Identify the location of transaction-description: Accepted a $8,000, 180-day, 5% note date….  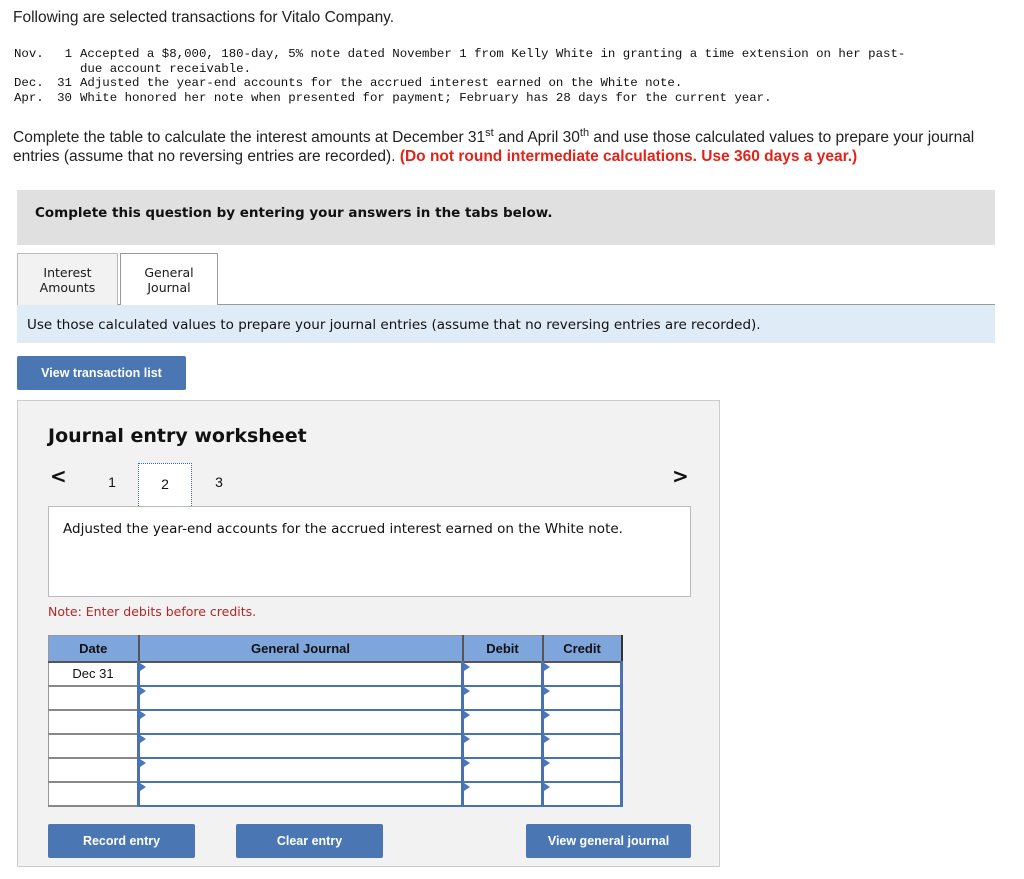
(493, 54).